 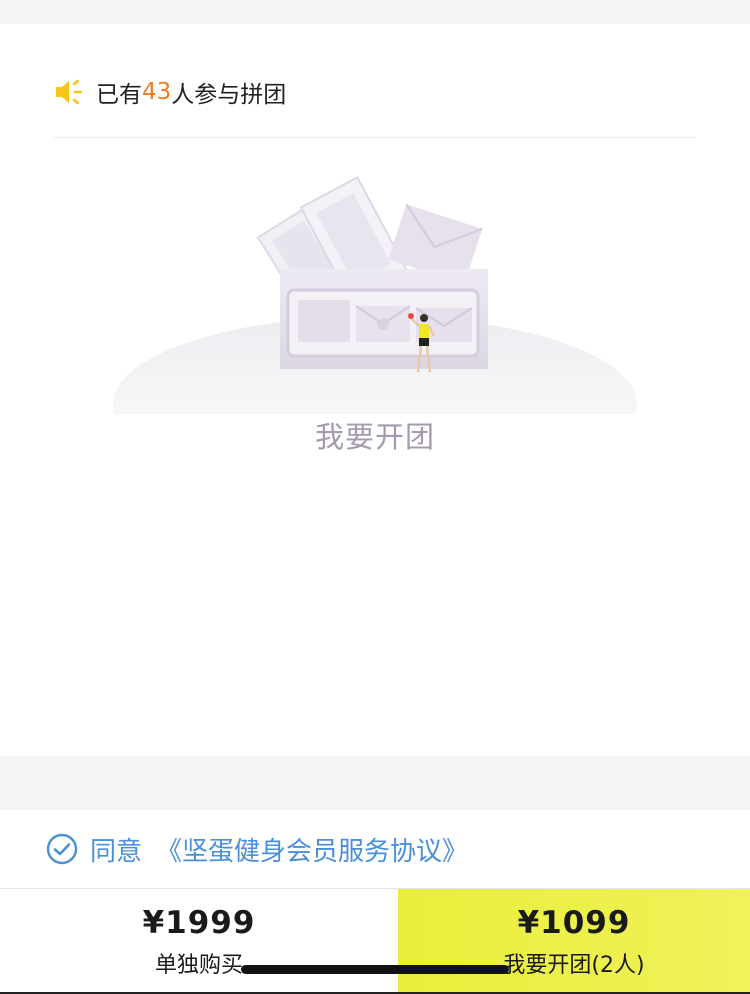 I want to click on section-gap, so click(x=375, y=783).